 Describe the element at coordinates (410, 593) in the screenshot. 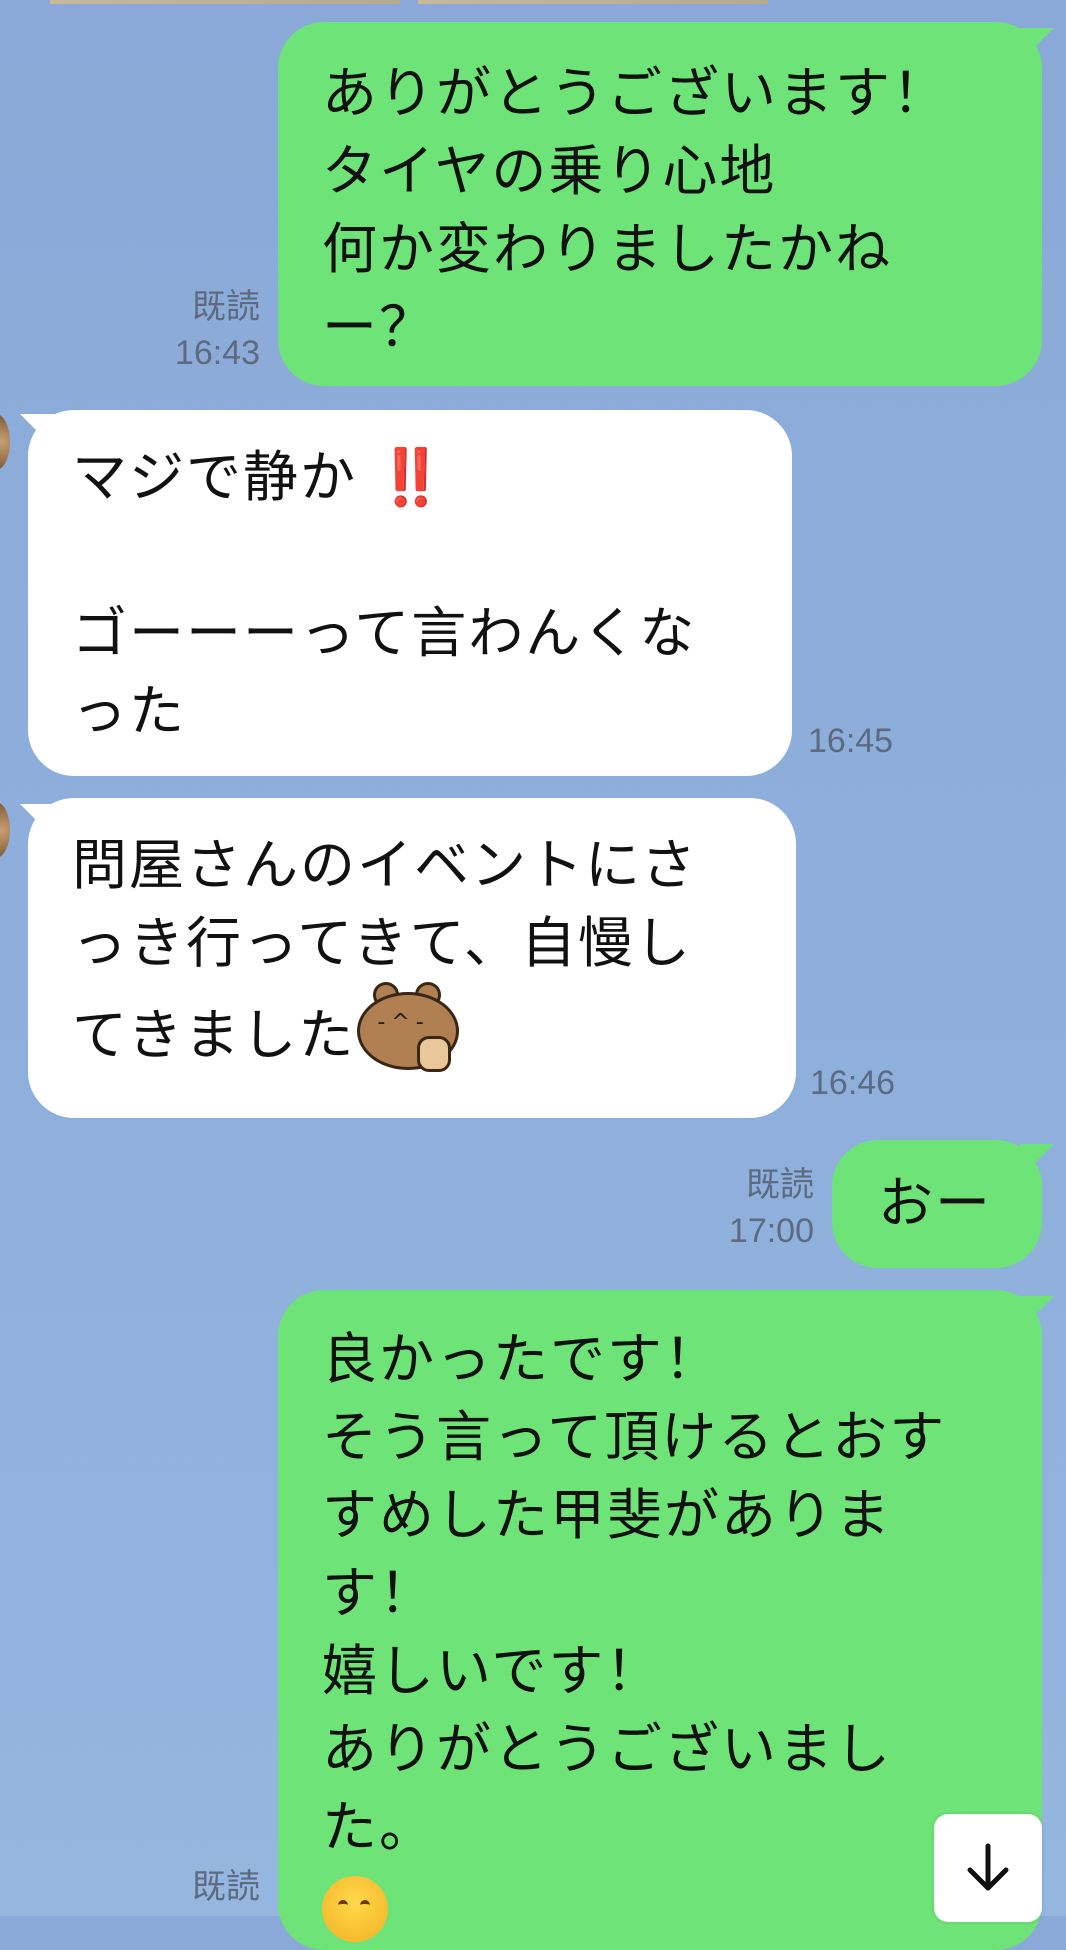

I see `incoming-message: マジで静か ‼️ ゴーーーって言わんくな った` at that location.